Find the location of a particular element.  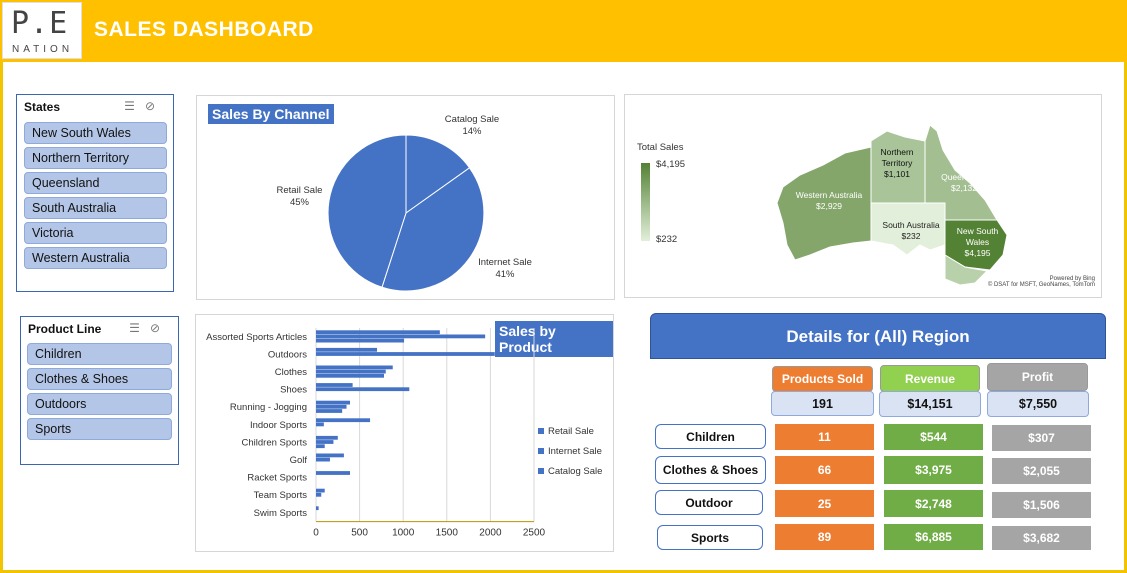

region-name: New South Wales is located at coordinates (977, 236).